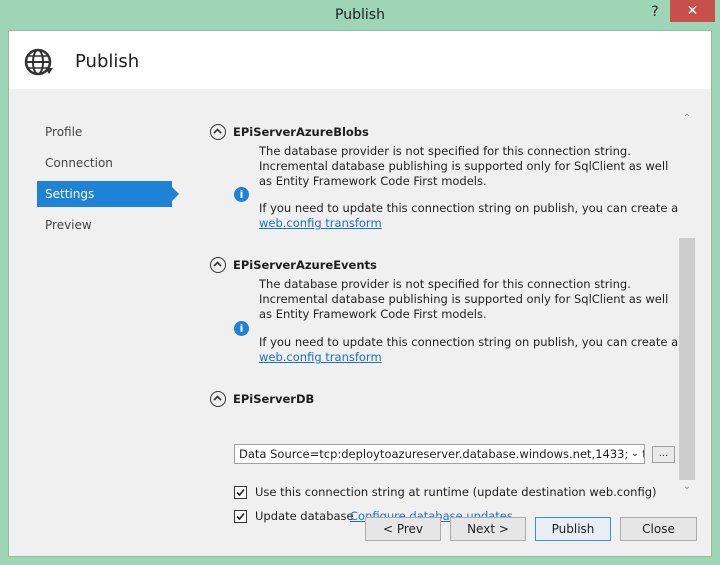 The width and height of the screenshot is (720, 565). I want to click on title-bar: Publish ? ✕, so click(360, 15).